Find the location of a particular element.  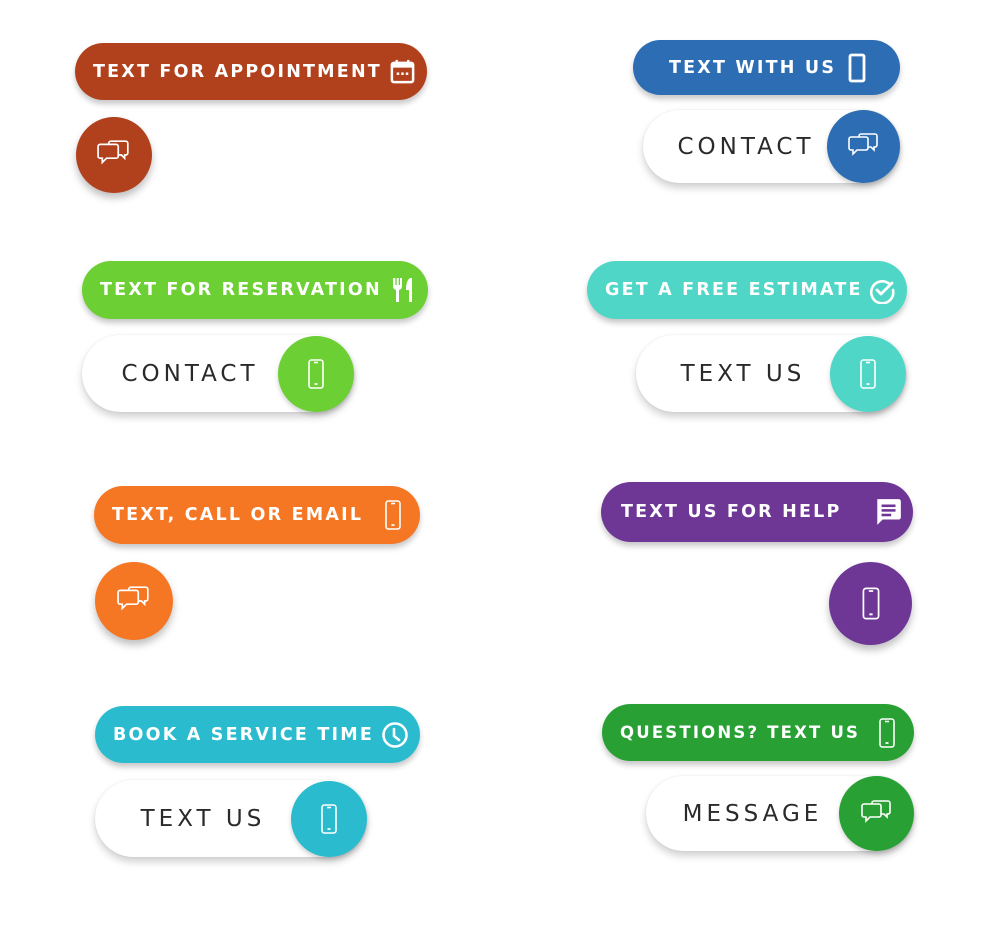

get-a-free-estimate-button: GET A FREE ESTIMATE is located at coordinates (747, 290).